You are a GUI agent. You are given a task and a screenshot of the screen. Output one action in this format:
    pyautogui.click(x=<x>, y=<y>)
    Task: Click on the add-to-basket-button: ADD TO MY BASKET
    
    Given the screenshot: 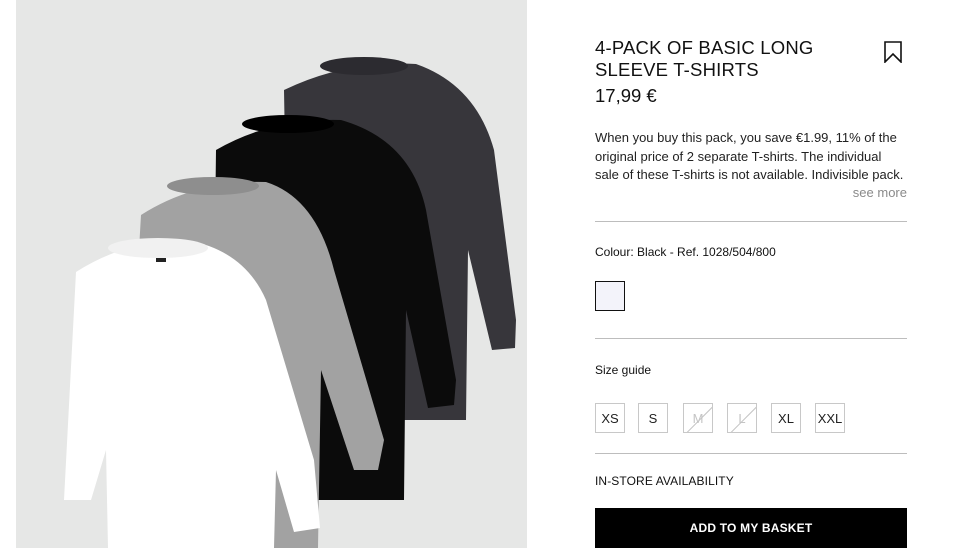 What is the action you would take?
    pyautogui.click(x=751, y=528)
    